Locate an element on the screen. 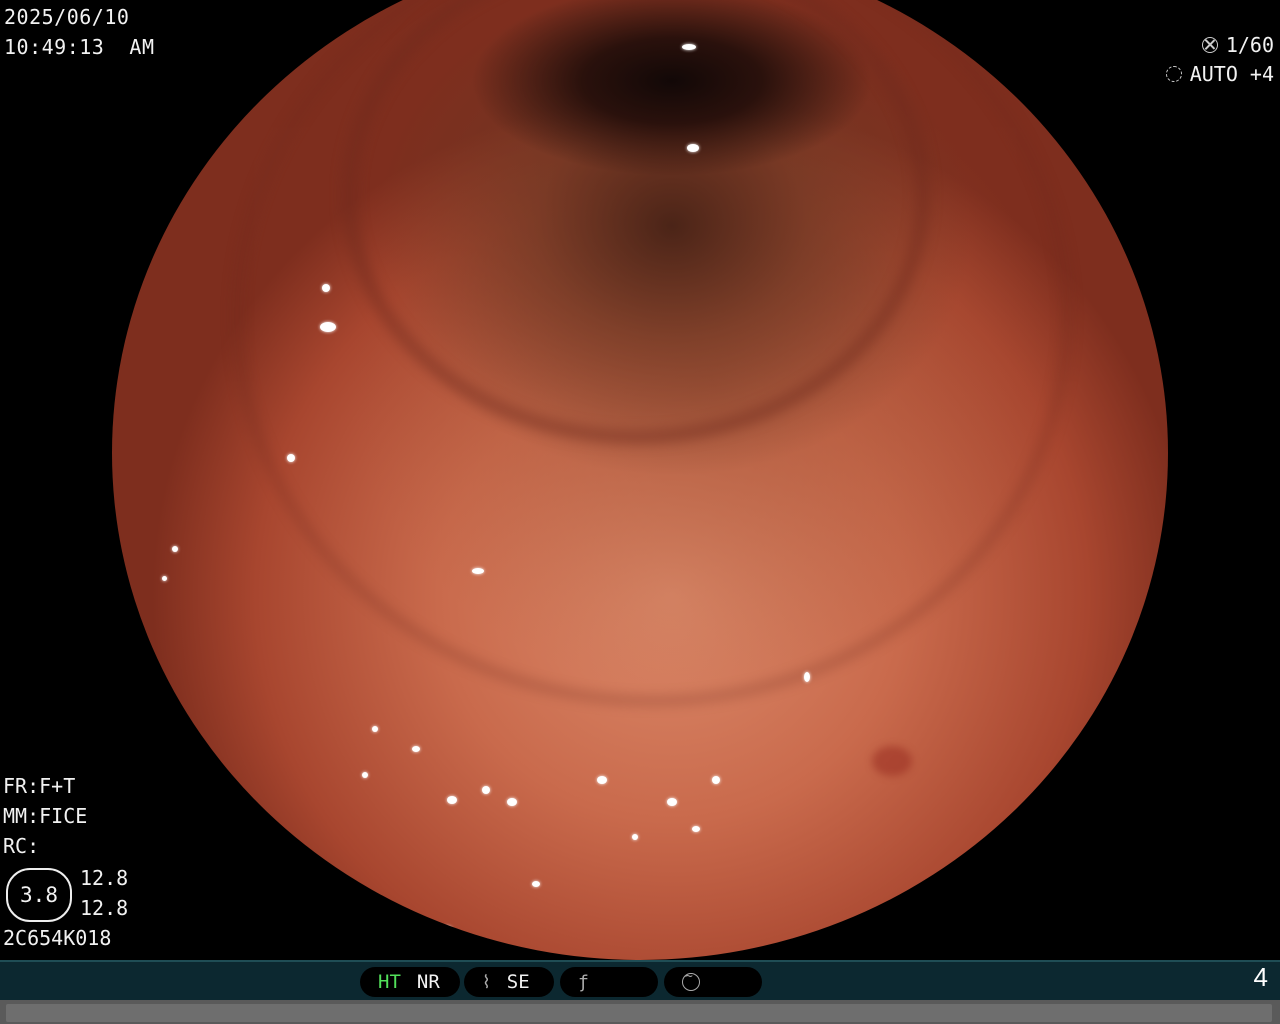 The width and height of the screenshot is (1280, 1024). footer-track is located at coordinates (639, 1013).